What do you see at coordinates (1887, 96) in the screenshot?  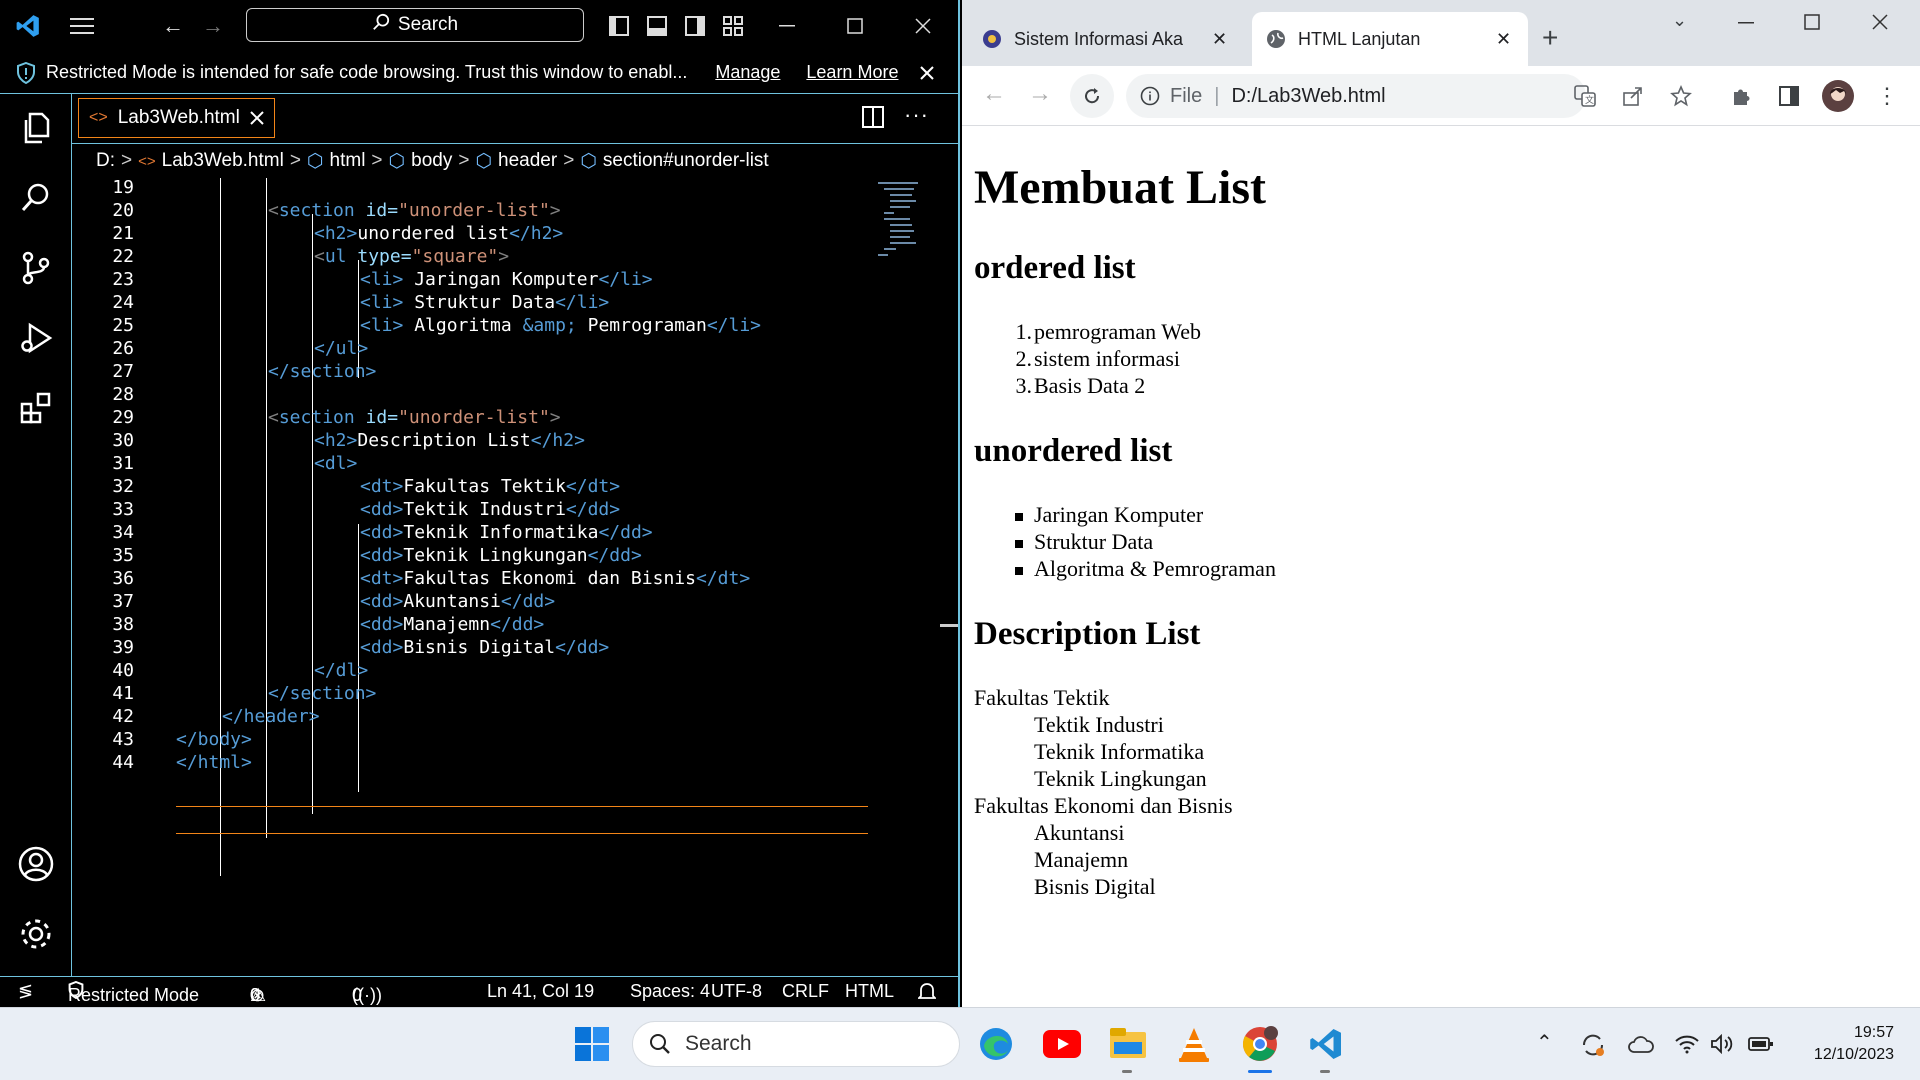 I see `more-menu-icon: ⋮` at bounding box center [1887, 96].